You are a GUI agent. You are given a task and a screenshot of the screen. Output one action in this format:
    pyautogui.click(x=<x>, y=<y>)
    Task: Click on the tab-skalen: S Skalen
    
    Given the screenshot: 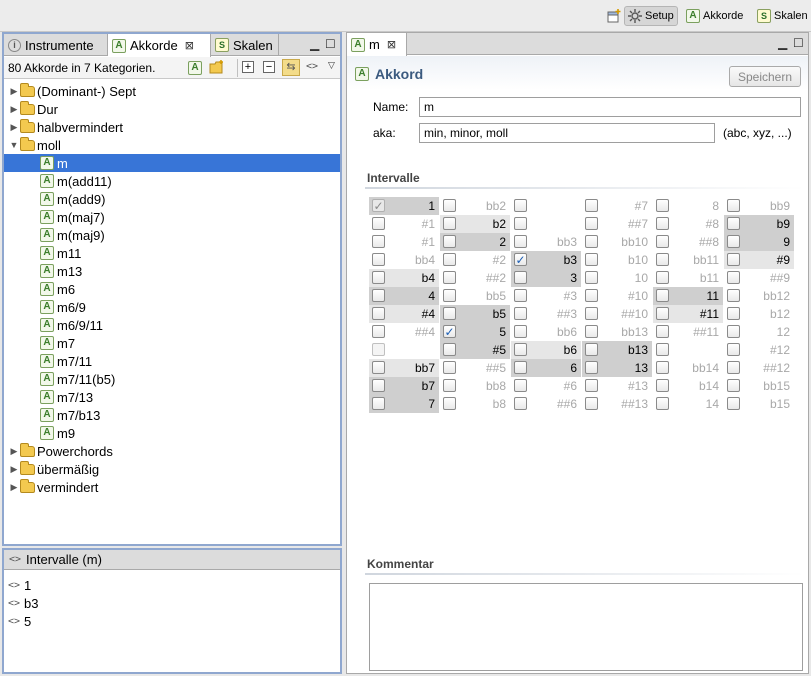 What is the action you would take?
    pyautogui.click(x=245, y=45)
    